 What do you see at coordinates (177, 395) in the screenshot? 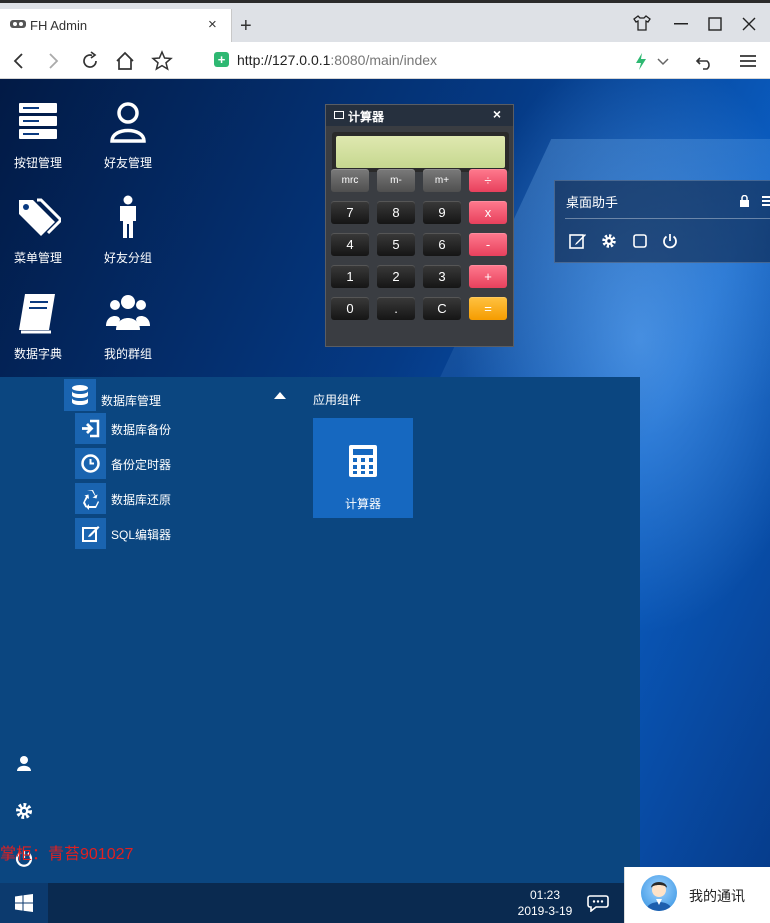
I see `menu-group-database-management: 数据库管理` at bounding box center [177, 395].